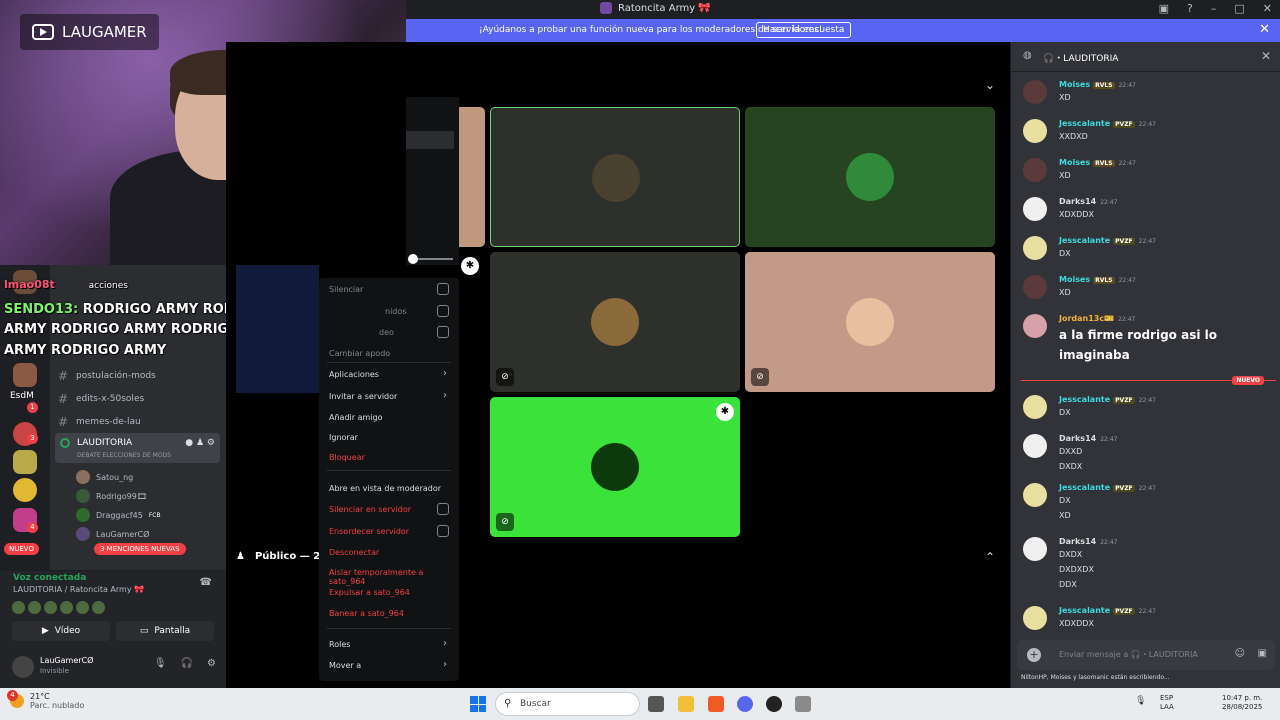  I want to click on chevron-down-icon: ⌄, so click(990, 85).